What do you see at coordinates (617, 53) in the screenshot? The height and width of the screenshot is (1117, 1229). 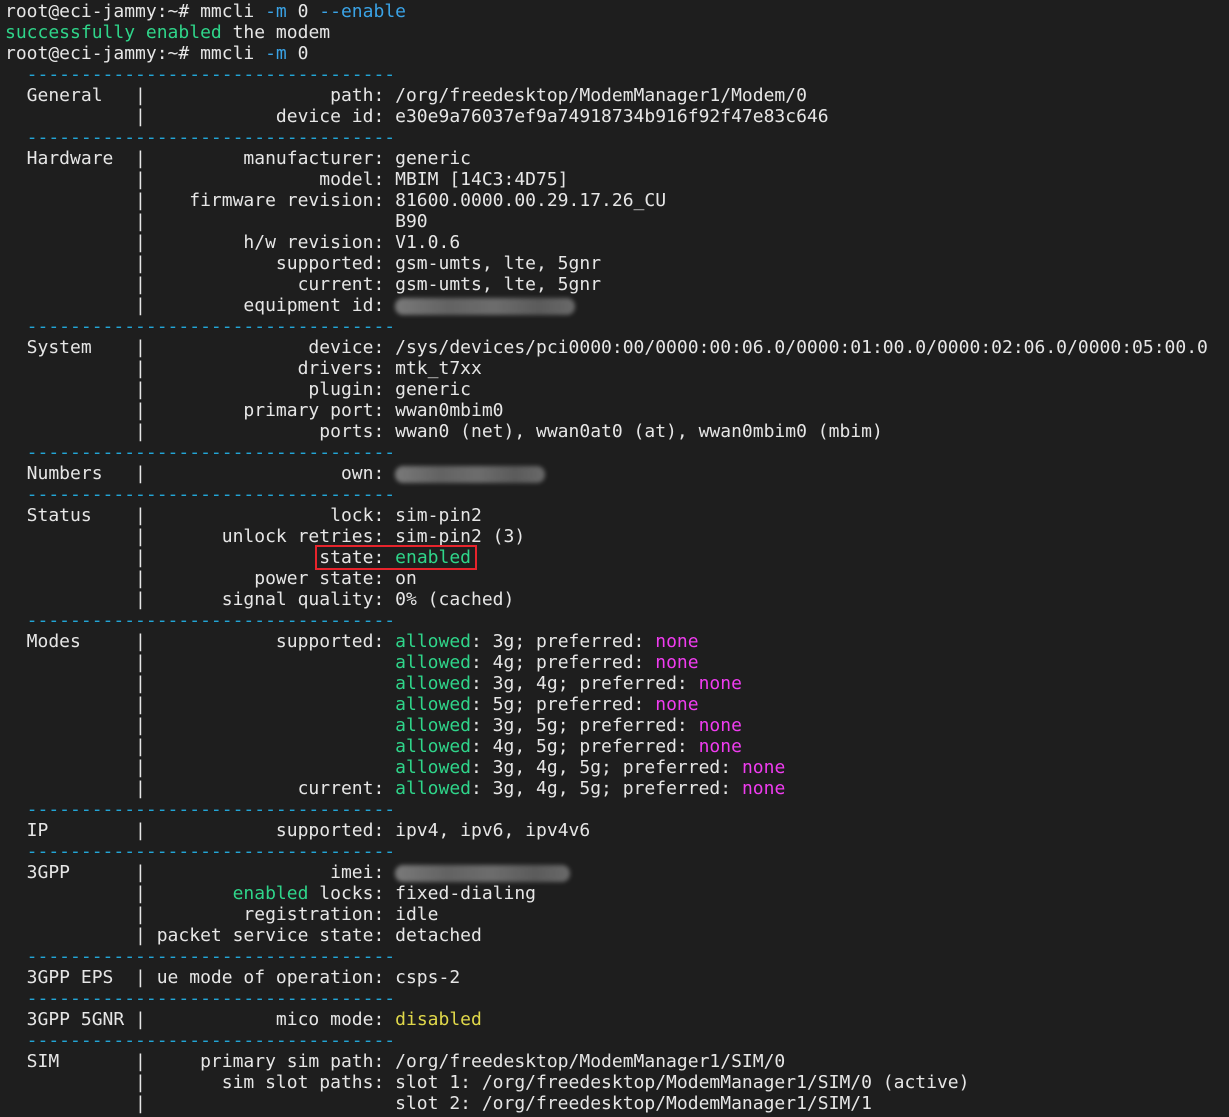 I see `terminal-line: root@eci-jammy:~# mmcli -m 0` at bounding box center [617, 53].